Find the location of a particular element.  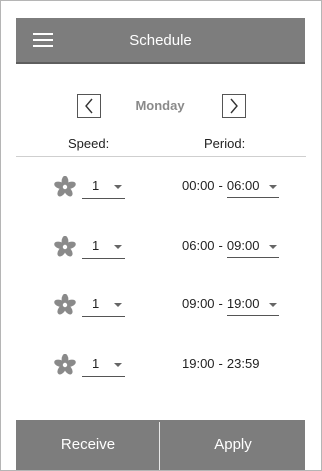

schedule-row: 1 19:00-23:59 is located at coordinates (161, 367).